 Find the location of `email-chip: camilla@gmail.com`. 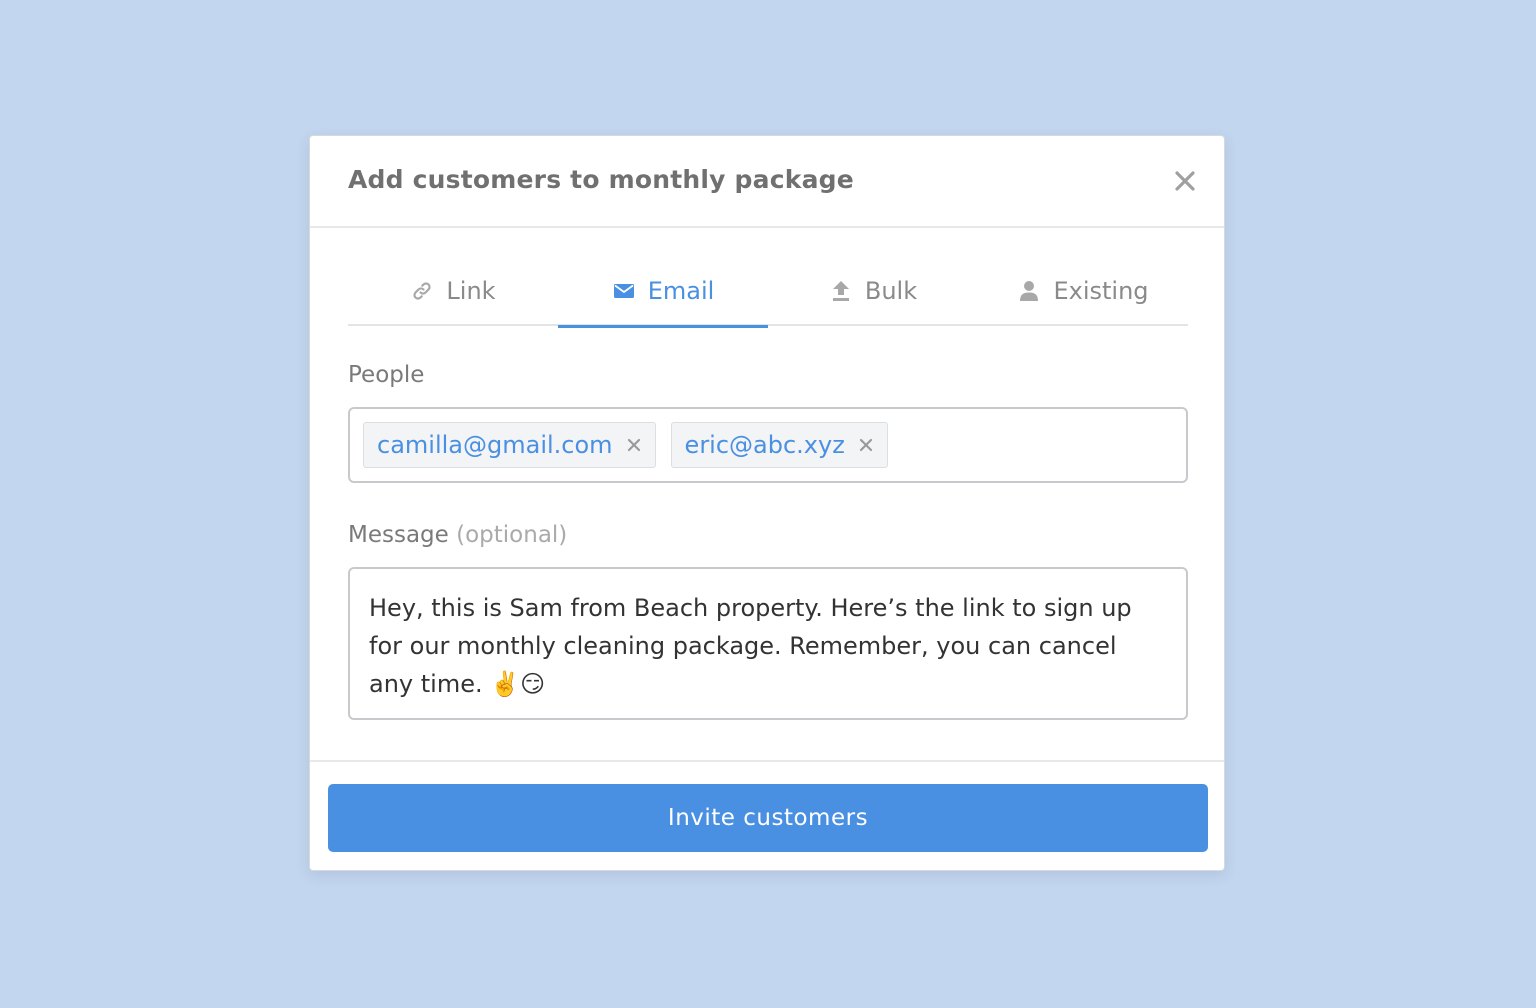

email-chip: camilla@gmail.com is located at coordinates (509, 445).